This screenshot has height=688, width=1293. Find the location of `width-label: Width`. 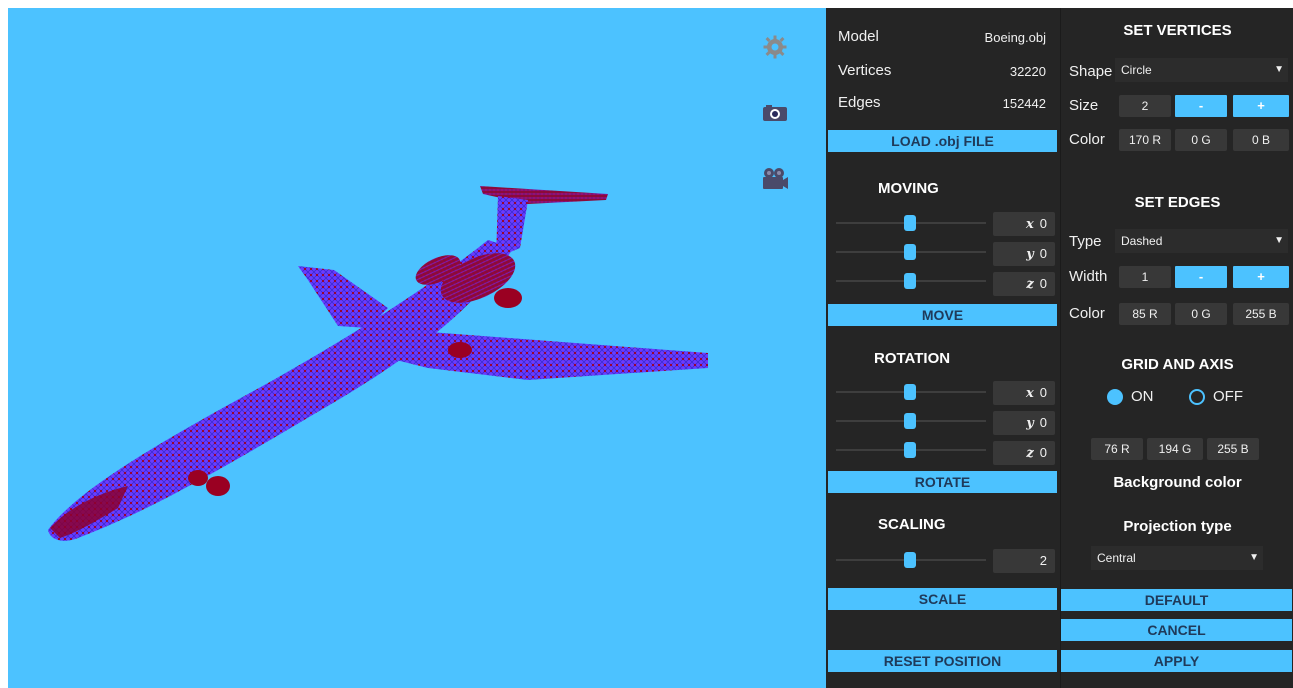

width-label: Width is located at coordinates (1088, 276).